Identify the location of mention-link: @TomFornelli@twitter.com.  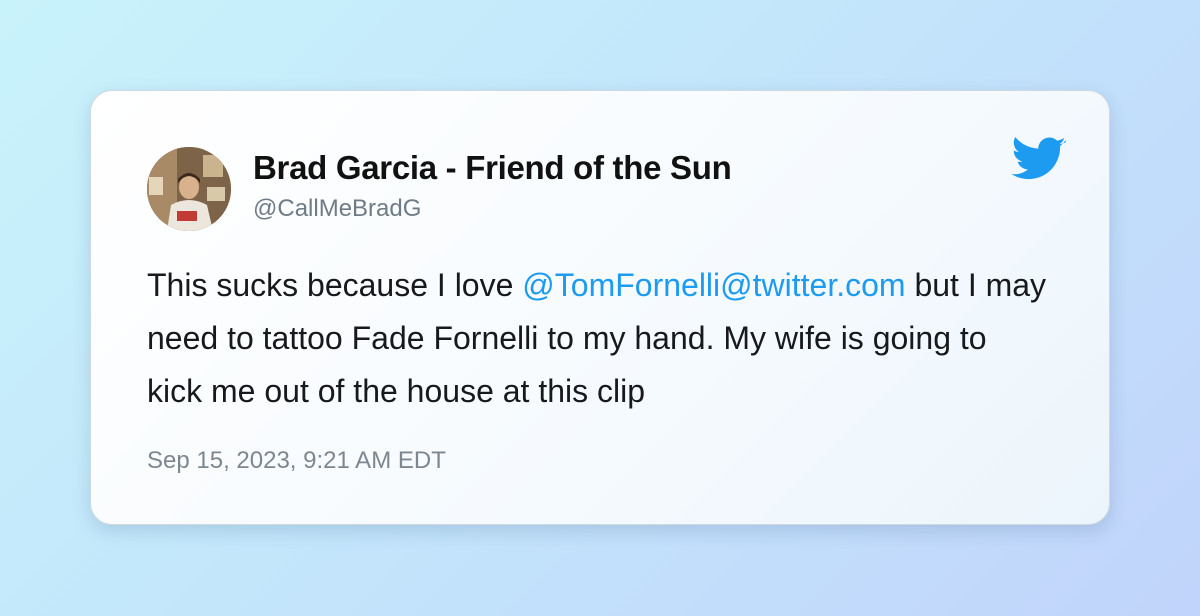
(713, 285).